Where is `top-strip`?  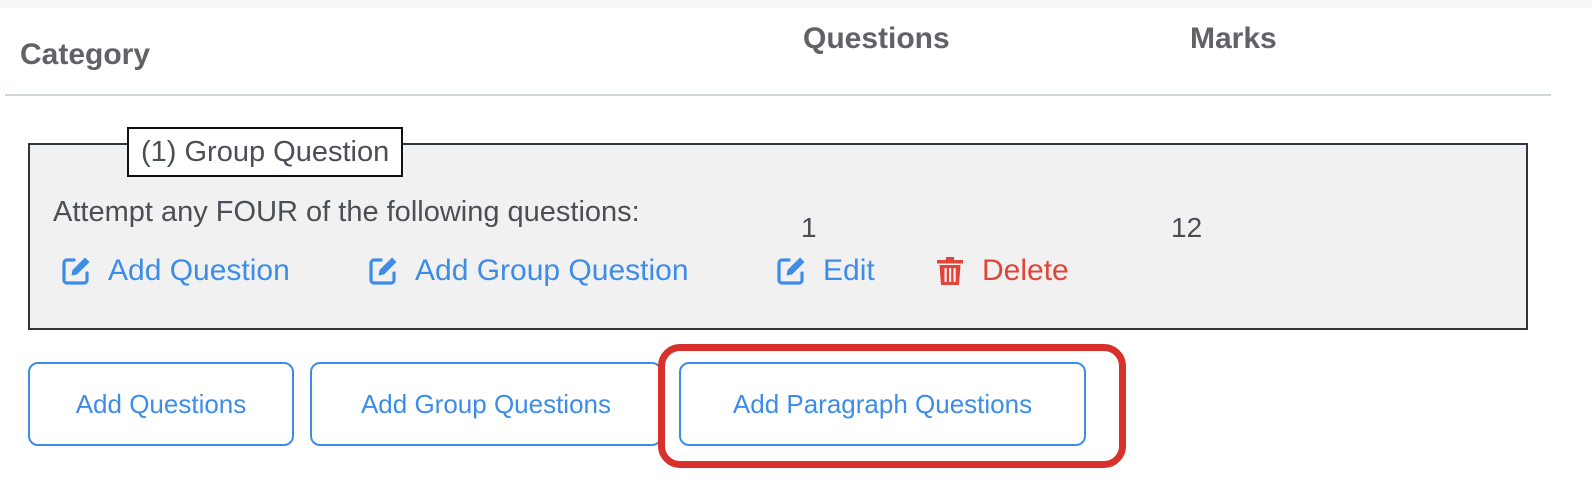 top-strip is located at coordinates (796, 4).